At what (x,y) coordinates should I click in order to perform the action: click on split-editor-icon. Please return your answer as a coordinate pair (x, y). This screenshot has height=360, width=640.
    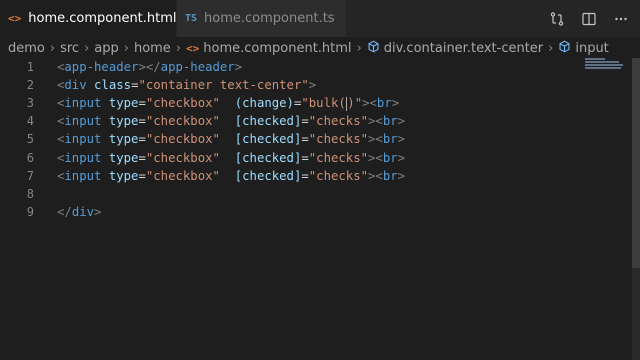
    Looking at the image, I should click on (589, 19).